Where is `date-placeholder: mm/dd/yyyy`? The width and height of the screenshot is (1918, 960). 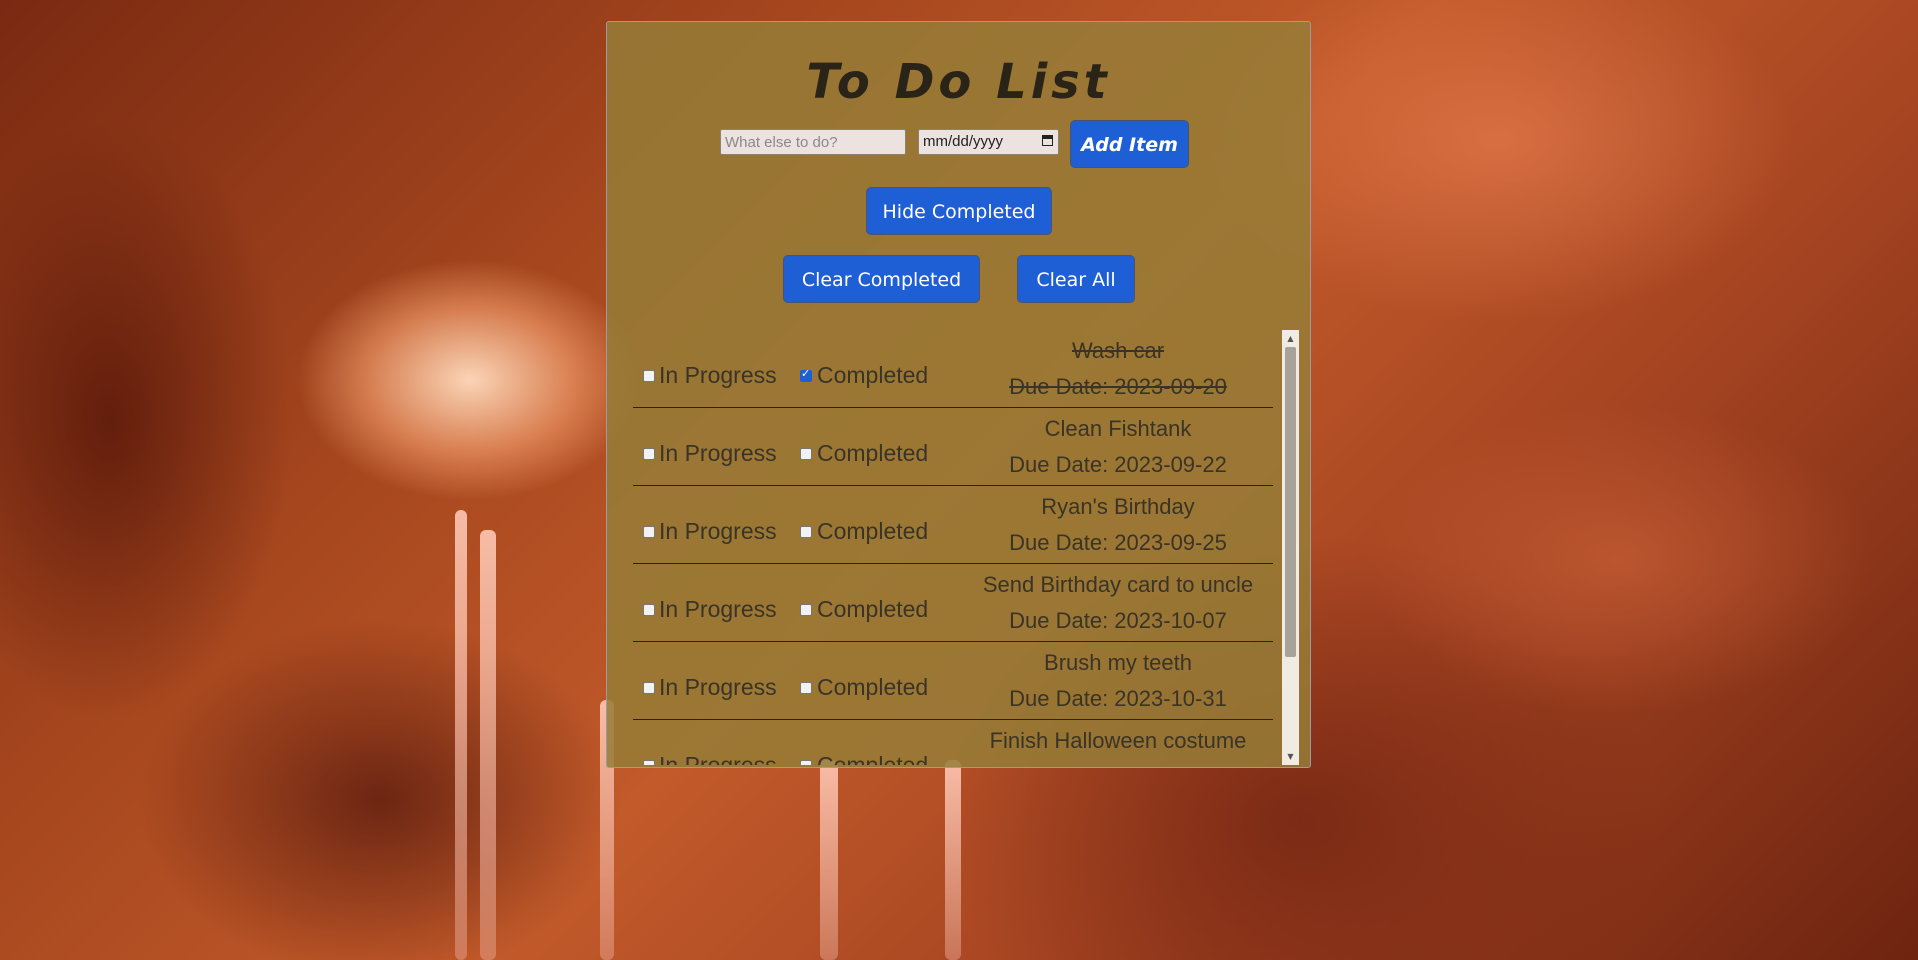
date-placeholder: mm/dd/yyyy is located at coordinates (963, 141).